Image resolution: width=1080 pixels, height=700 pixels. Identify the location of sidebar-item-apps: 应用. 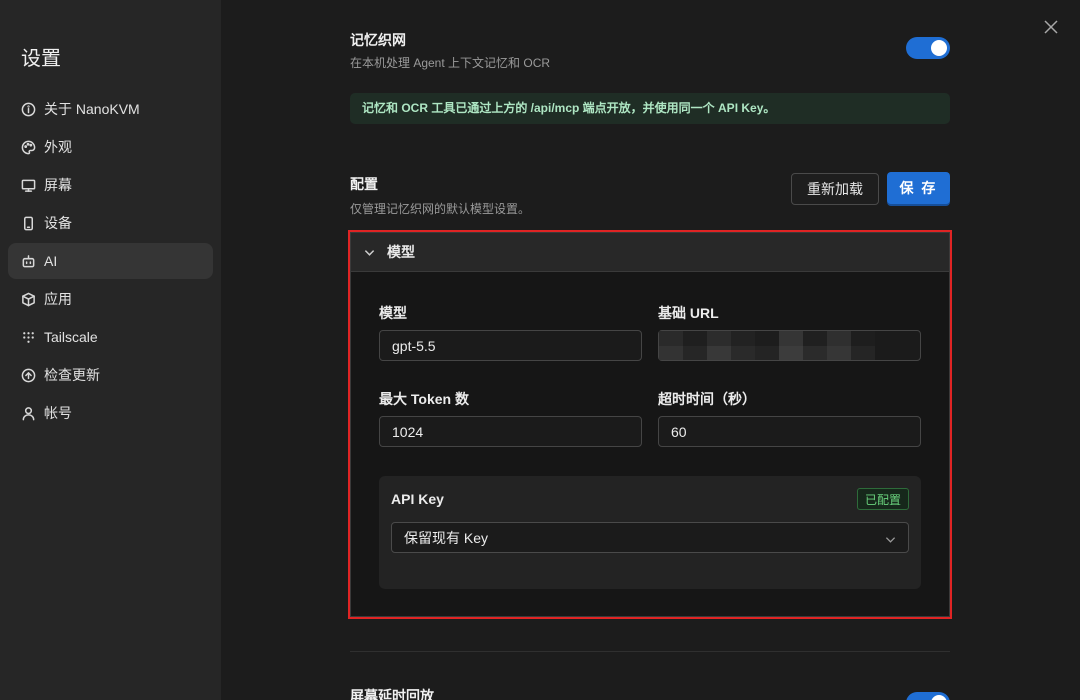
(110, 299).